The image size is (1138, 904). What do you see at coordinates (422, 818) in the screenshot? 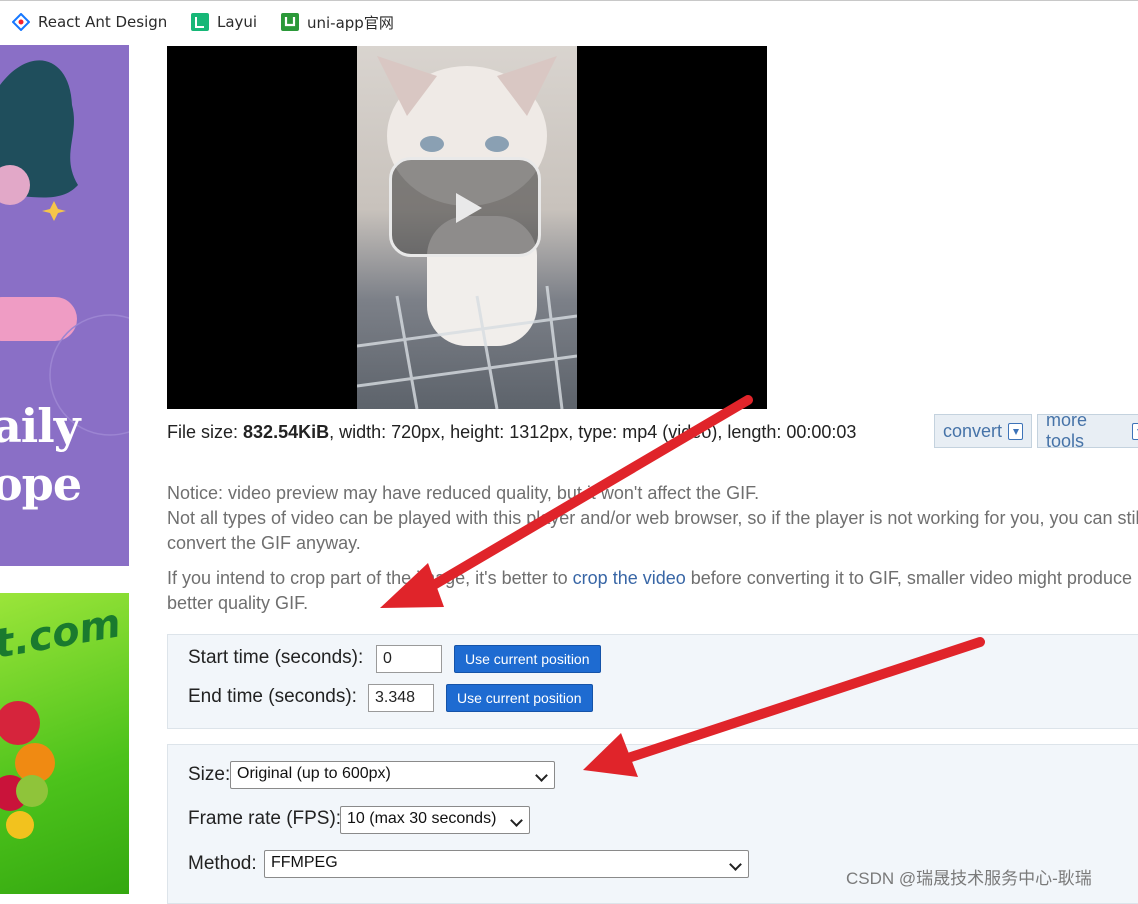
I see `fps-select-value: 10 (max 30 seconds)` at bounding box center [422, 818].